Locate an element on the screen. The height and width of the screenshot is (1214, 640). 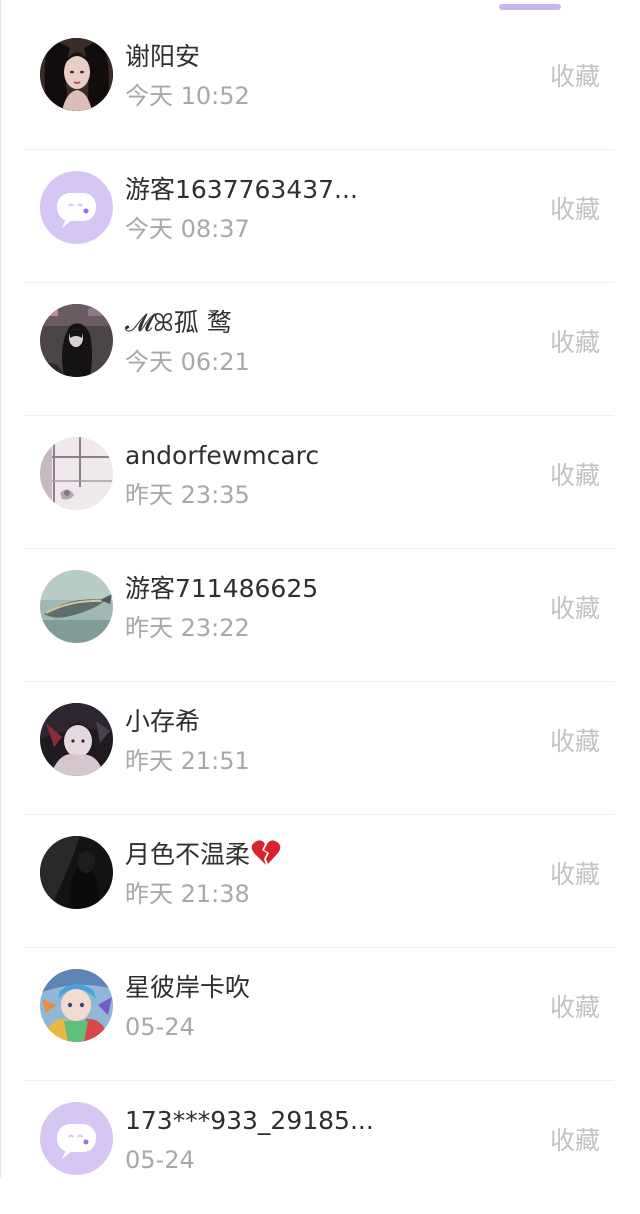
message-time: 昨天 21:51 is located at coordinates (187, 761).